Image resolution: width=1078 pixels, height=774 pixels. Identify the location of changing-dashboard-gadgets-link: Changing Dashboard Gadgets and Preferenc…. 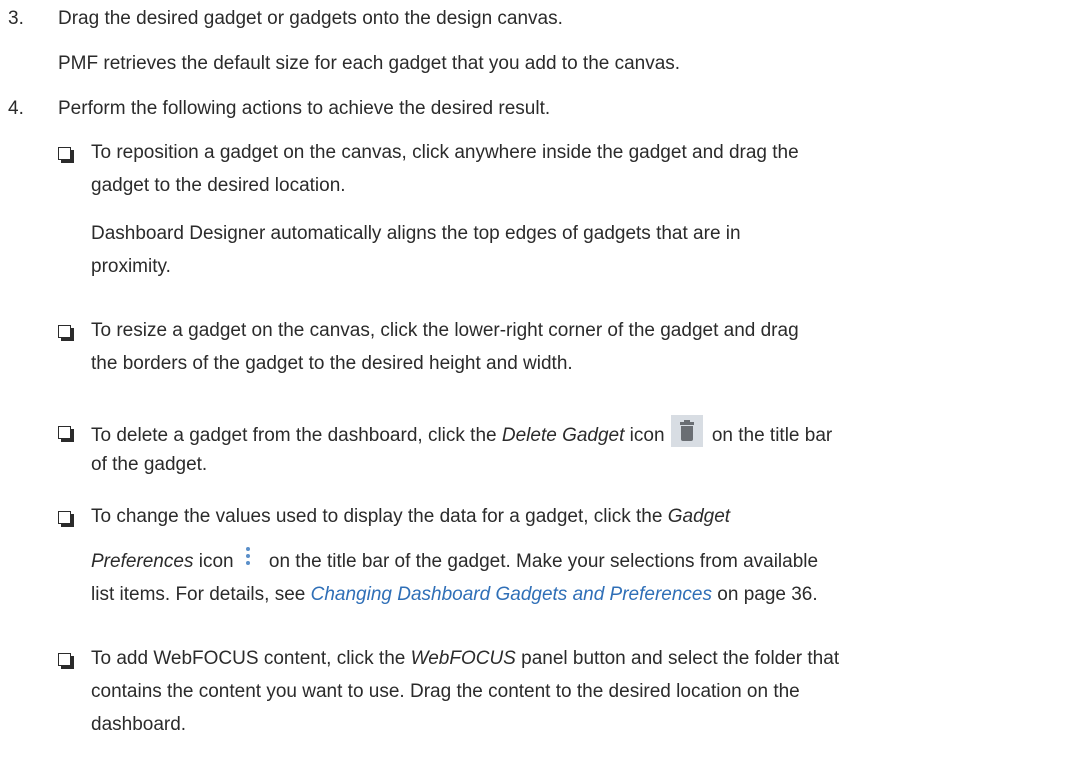
(511, 594).